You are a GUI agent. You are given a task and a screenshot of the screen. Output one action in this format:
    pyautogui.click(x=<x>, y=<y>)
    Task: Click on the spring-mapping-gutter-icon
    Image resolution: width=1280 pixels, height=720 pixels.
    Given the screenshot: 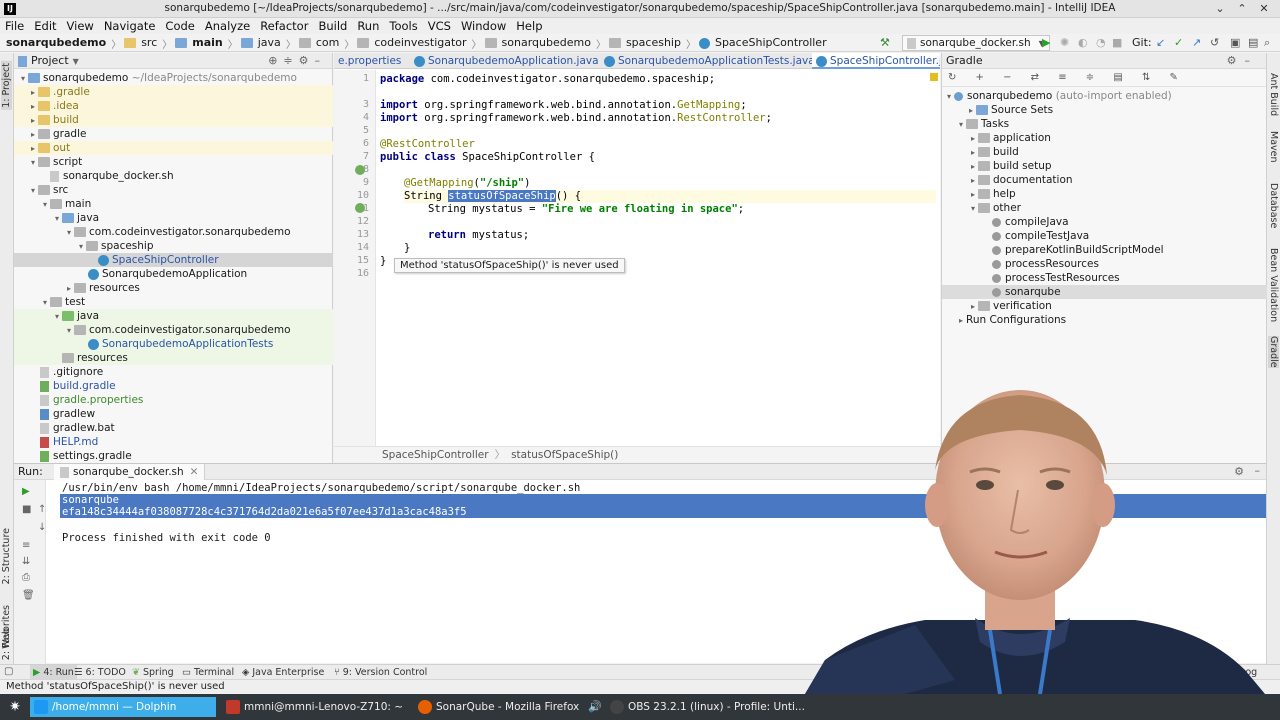 What is the action you would take?
    pyautogui.click(x=360, y=208)
    